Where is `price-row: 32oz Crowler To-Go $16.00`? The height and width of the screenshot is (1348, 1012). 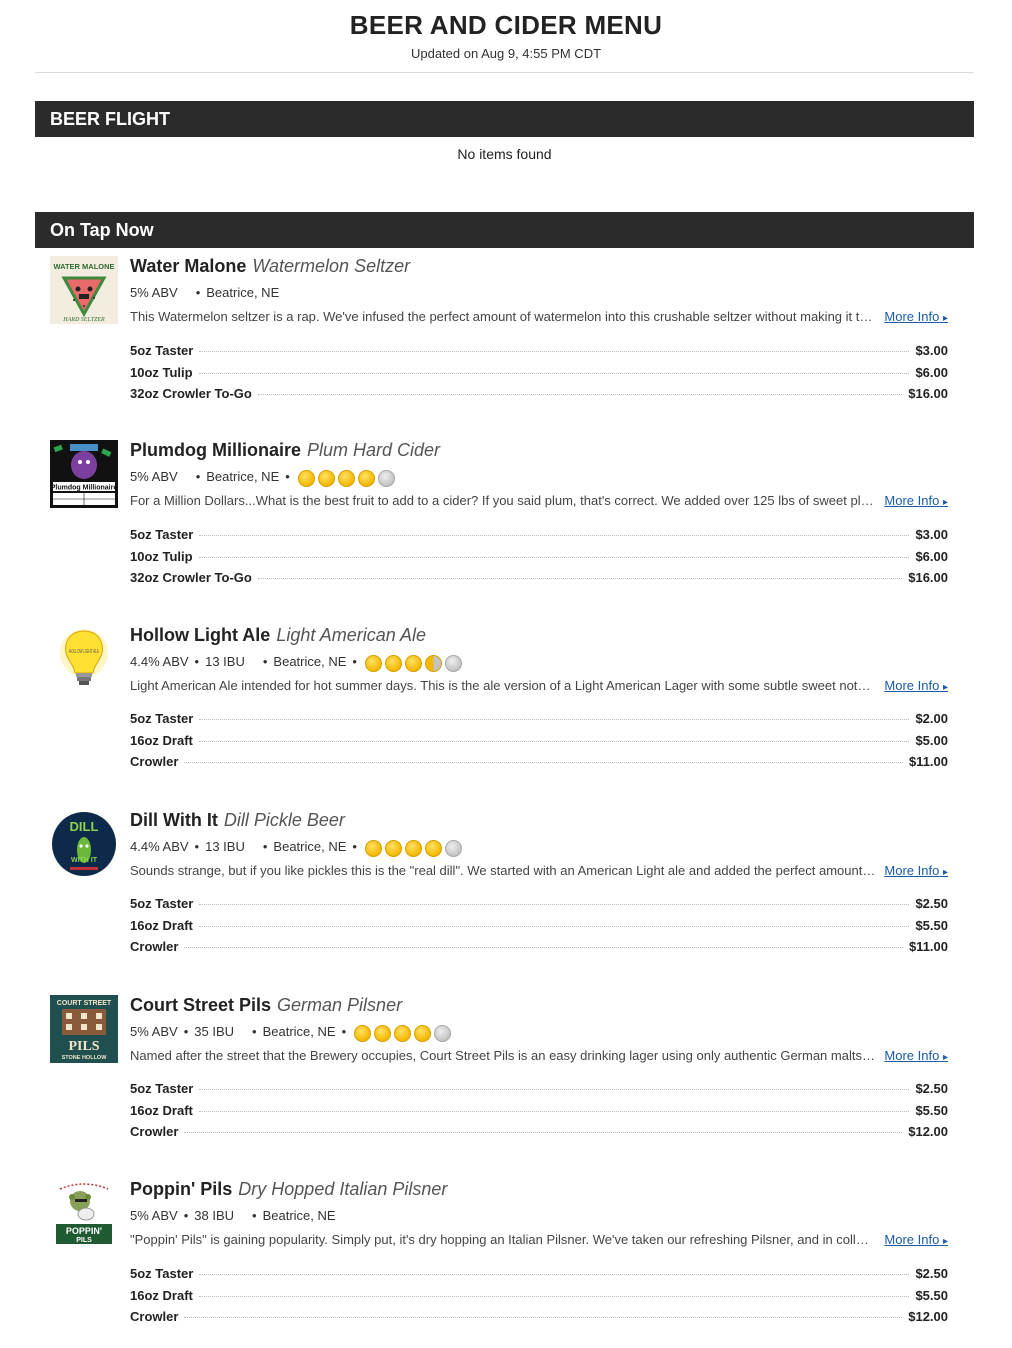 price-row: 32oz Crowler To-Go $16.00 is located at coordinates (539, 581).